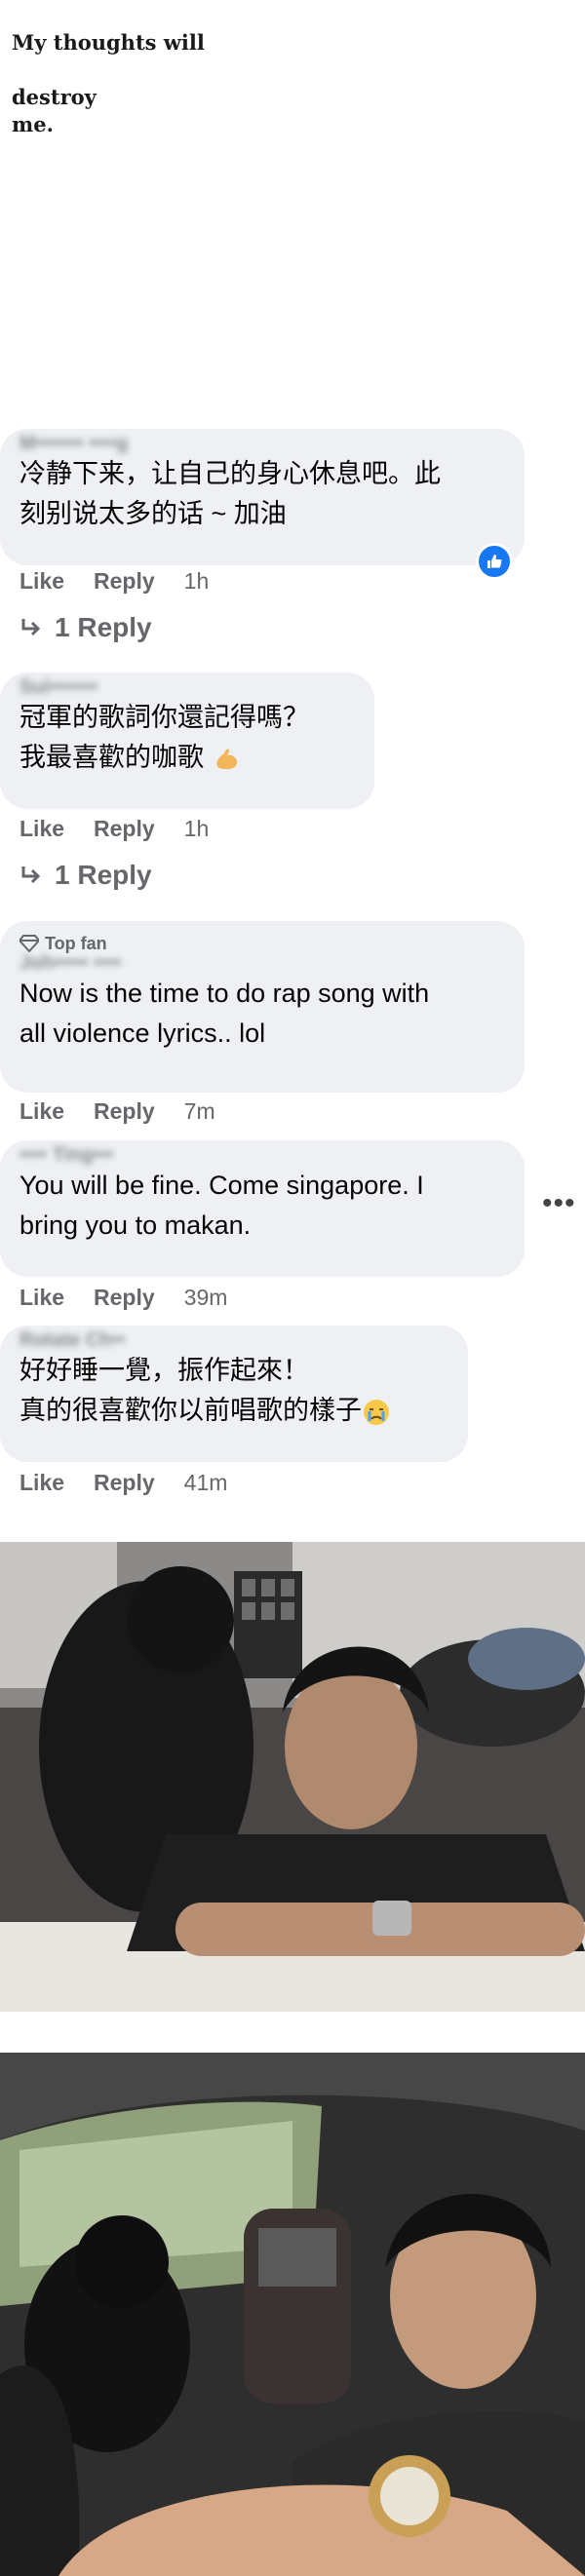  What do you see at coordinates (206, 1298) in the screenshot?
I see `comment-time: 39m` at bounding box center [206, 1298].